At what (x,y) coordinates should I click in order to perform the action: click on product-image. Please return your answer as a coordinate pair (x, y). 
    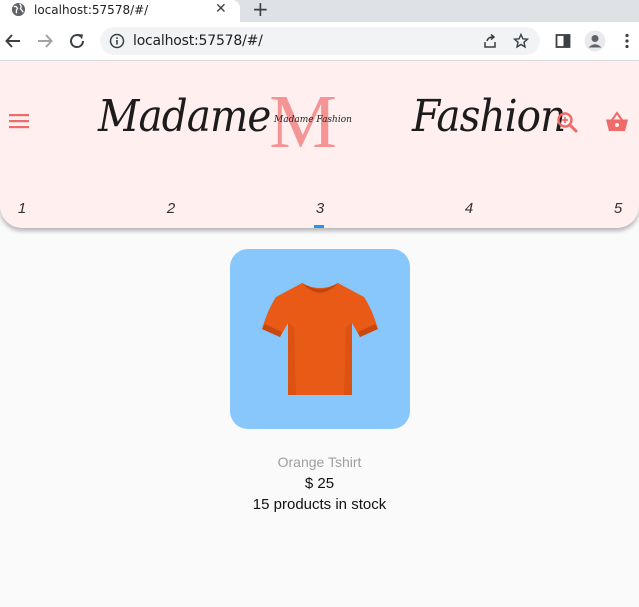
    Looking at the image, I should click on (320, 339).